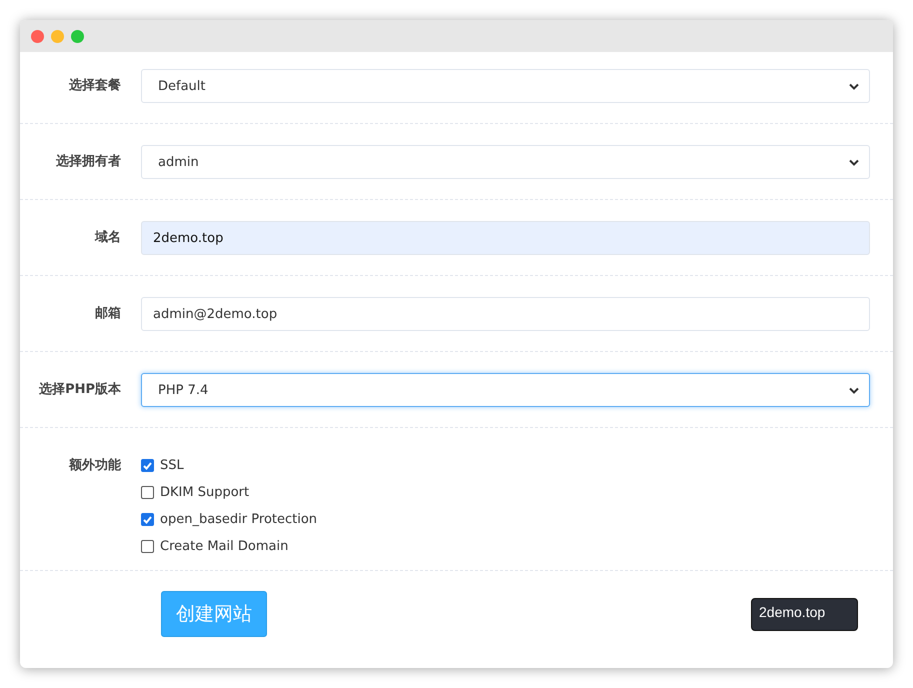 The height and width of the screenshot is (688, 913). Describe the element at coordinates (239, 519) in the screenshot. I see `checkbox-label: open_basedir Protection` at that location.